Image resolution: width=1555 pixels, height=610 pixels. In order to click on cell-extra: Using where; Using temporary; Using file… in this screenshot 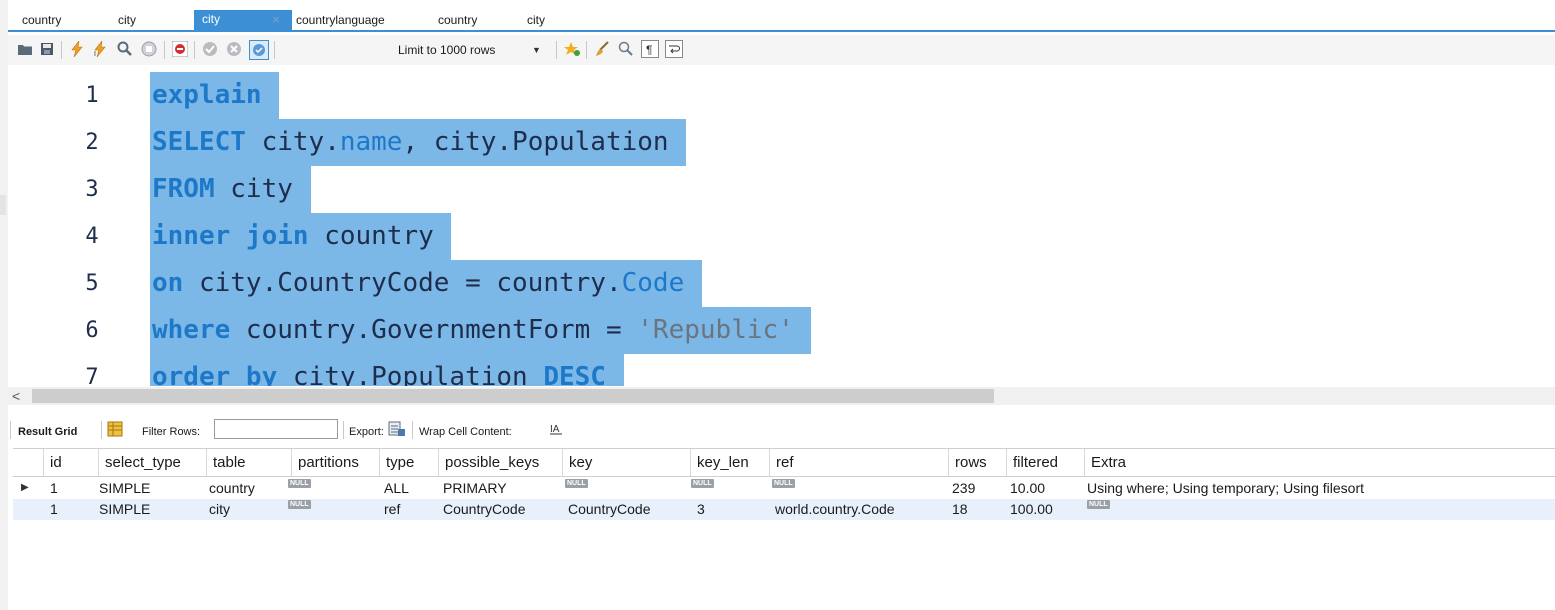, I will do `click(1225, 488)`.